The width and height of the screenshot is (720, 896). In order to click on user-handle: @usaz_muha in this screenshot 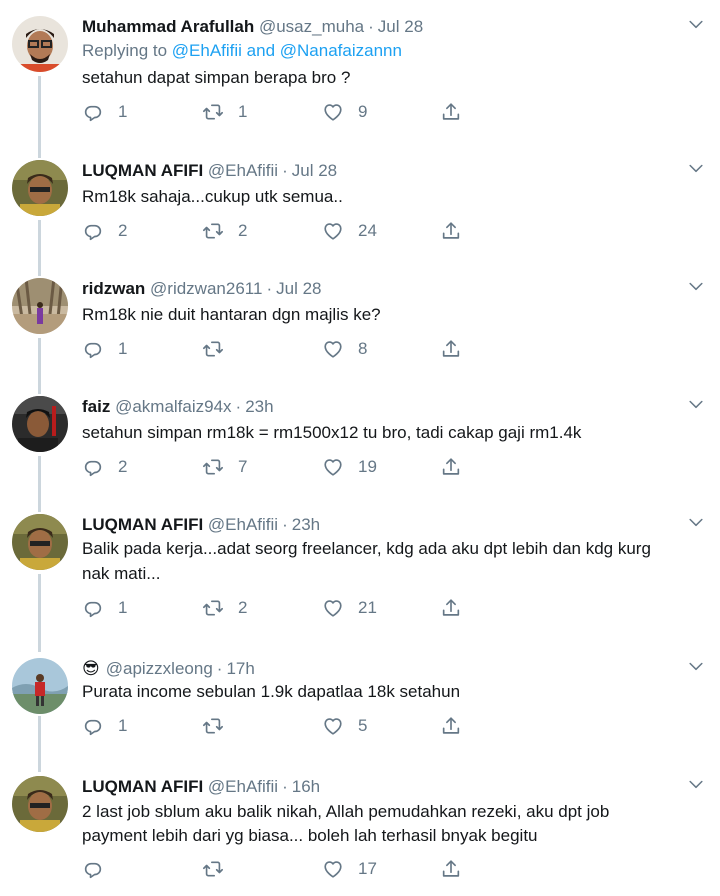, I will do `click(311, 26)`.